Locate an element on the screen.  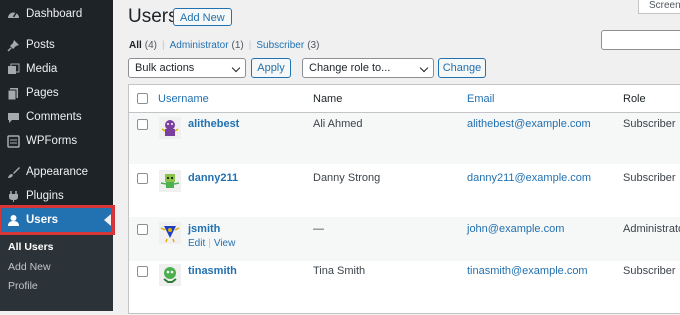
filter-administrator: Administrator is located at coordinates (199, 45).